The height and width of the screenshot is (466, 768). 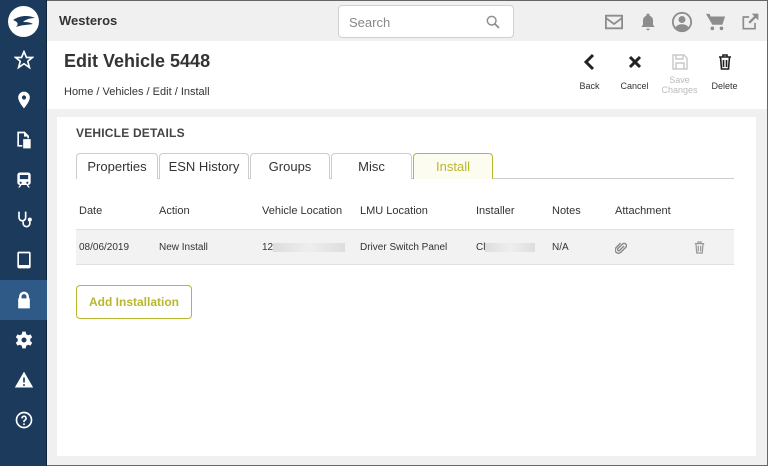 I want to click on cell-date: 08/06/2019, so click(x=104, y=247).